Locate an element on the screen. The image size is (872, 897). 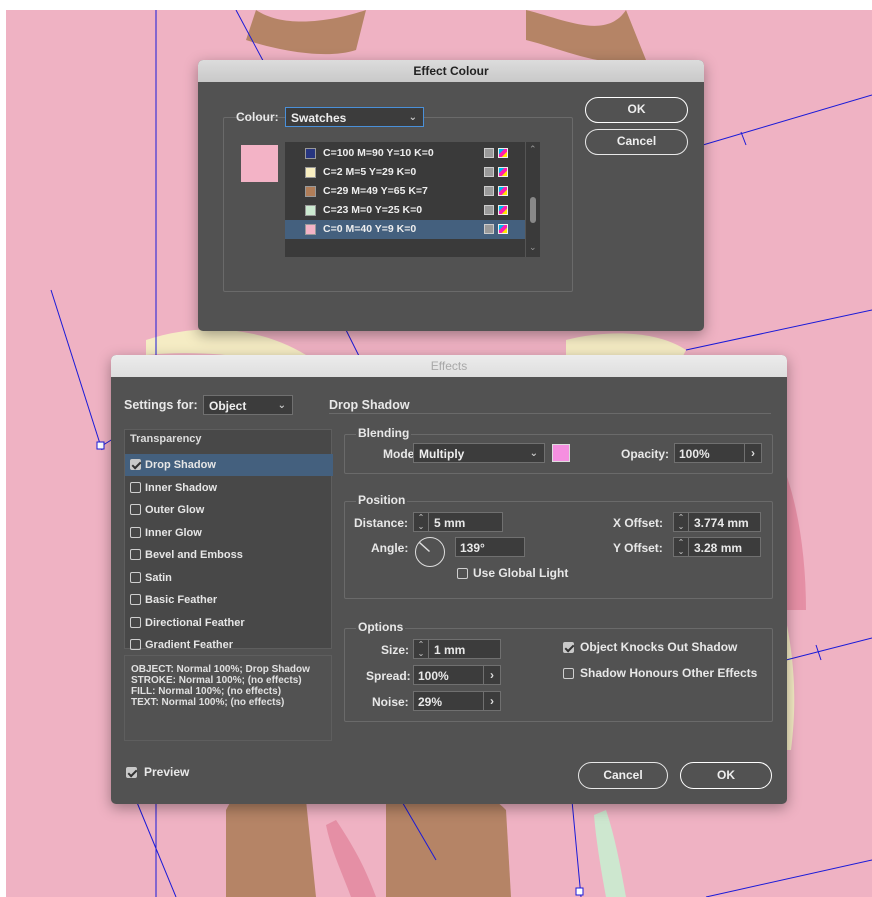
spread-field: 100% › is located at coordinates (457, 675).